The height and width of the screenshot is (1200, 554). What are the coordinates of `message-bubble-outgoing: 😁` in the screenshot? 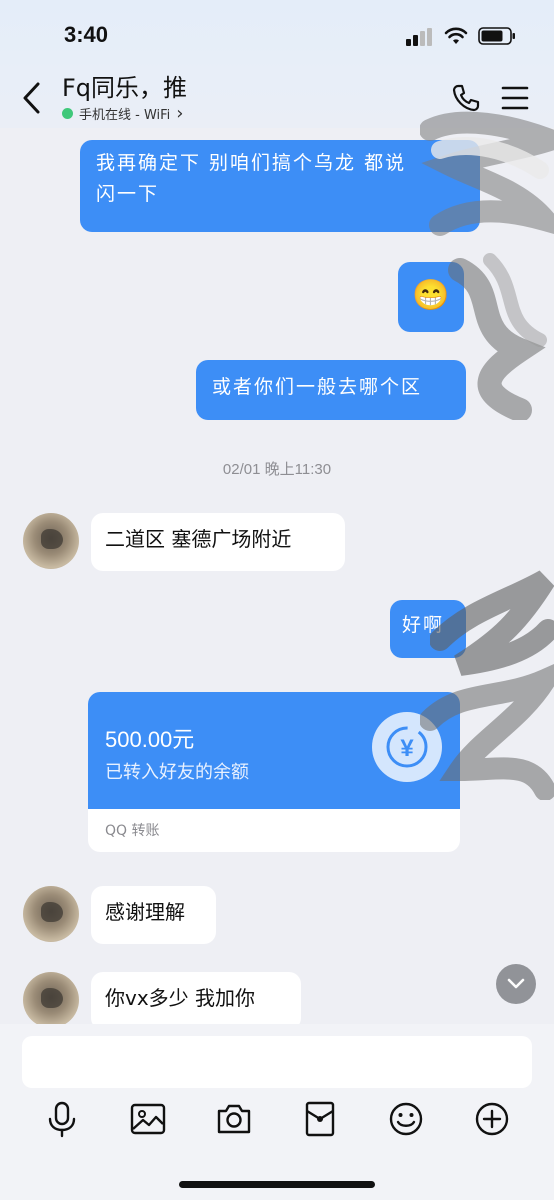 It's located at (431, 297).